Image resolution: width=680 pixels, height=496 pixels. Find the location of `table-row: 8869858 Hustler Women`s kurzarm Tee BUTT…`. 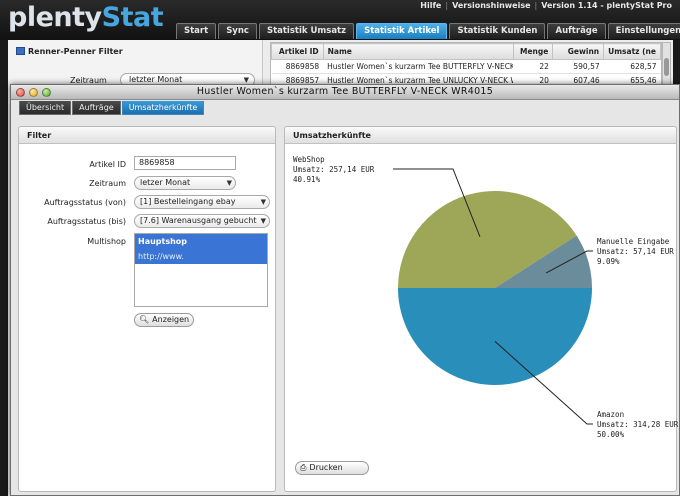

table-row: 8869858 Hustler Women`s kurzarm Tee BUTT… is located at coordinates (466, 66).